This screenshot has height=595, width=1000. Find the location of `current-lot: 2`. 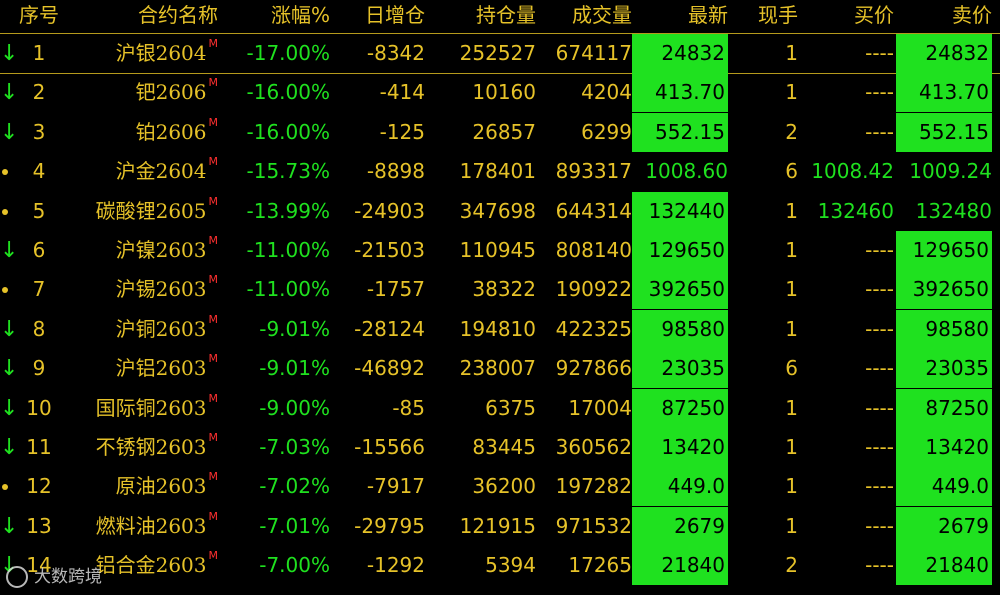

current-lot: 2 is located at coordinates (791, 131).